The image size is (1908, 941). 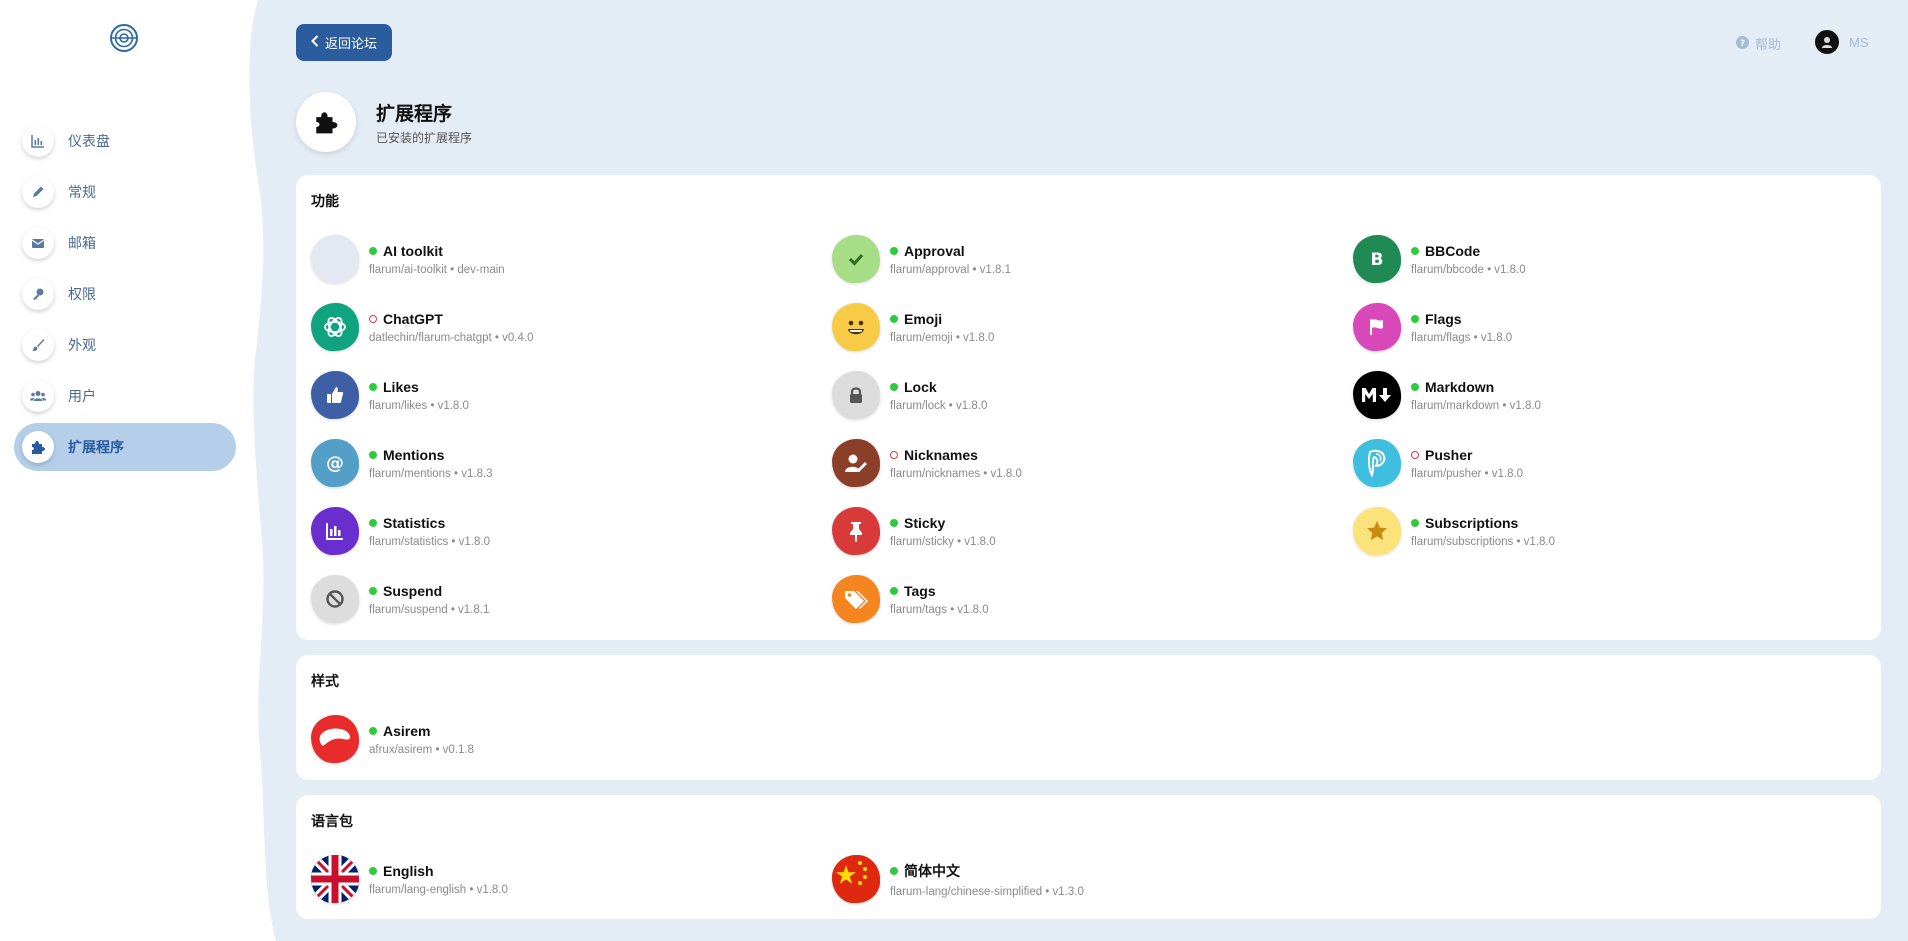 What do you see at coordinates (1460, 386) in the screenshot?
I see `extension-name: Markdown` at bounding box center [1460, 386].